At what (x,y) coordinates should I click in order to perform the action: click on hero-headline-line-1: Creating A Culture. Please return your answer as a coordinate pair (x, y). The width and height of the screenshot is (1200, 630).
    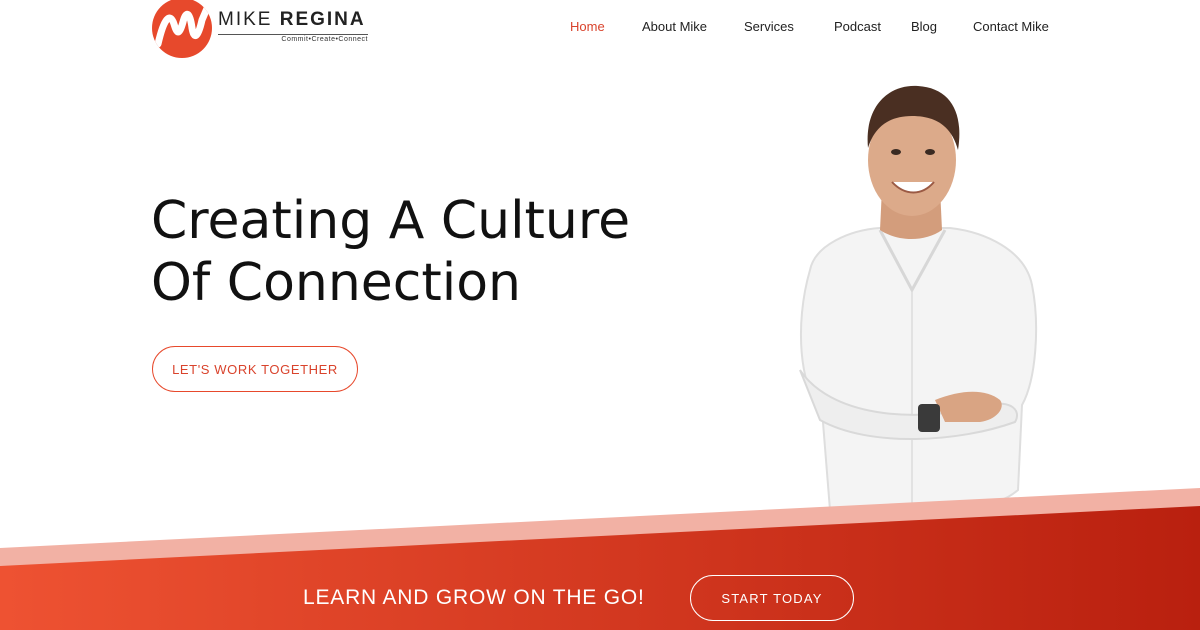
    Looking at the image, I should click on (391, 221).